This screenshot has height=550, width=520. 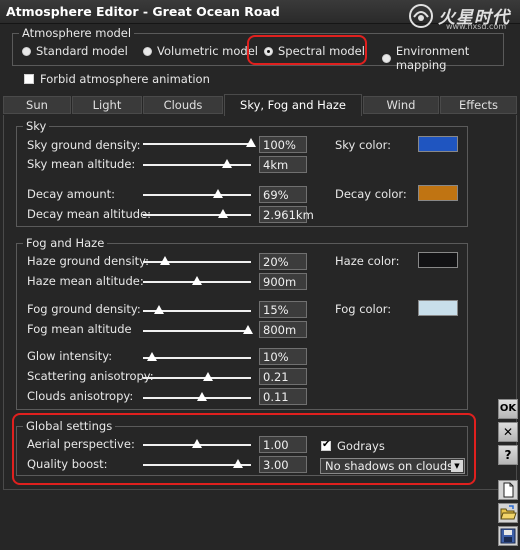 I want to click on fog-color-swatch, so click(x=438, y=308).